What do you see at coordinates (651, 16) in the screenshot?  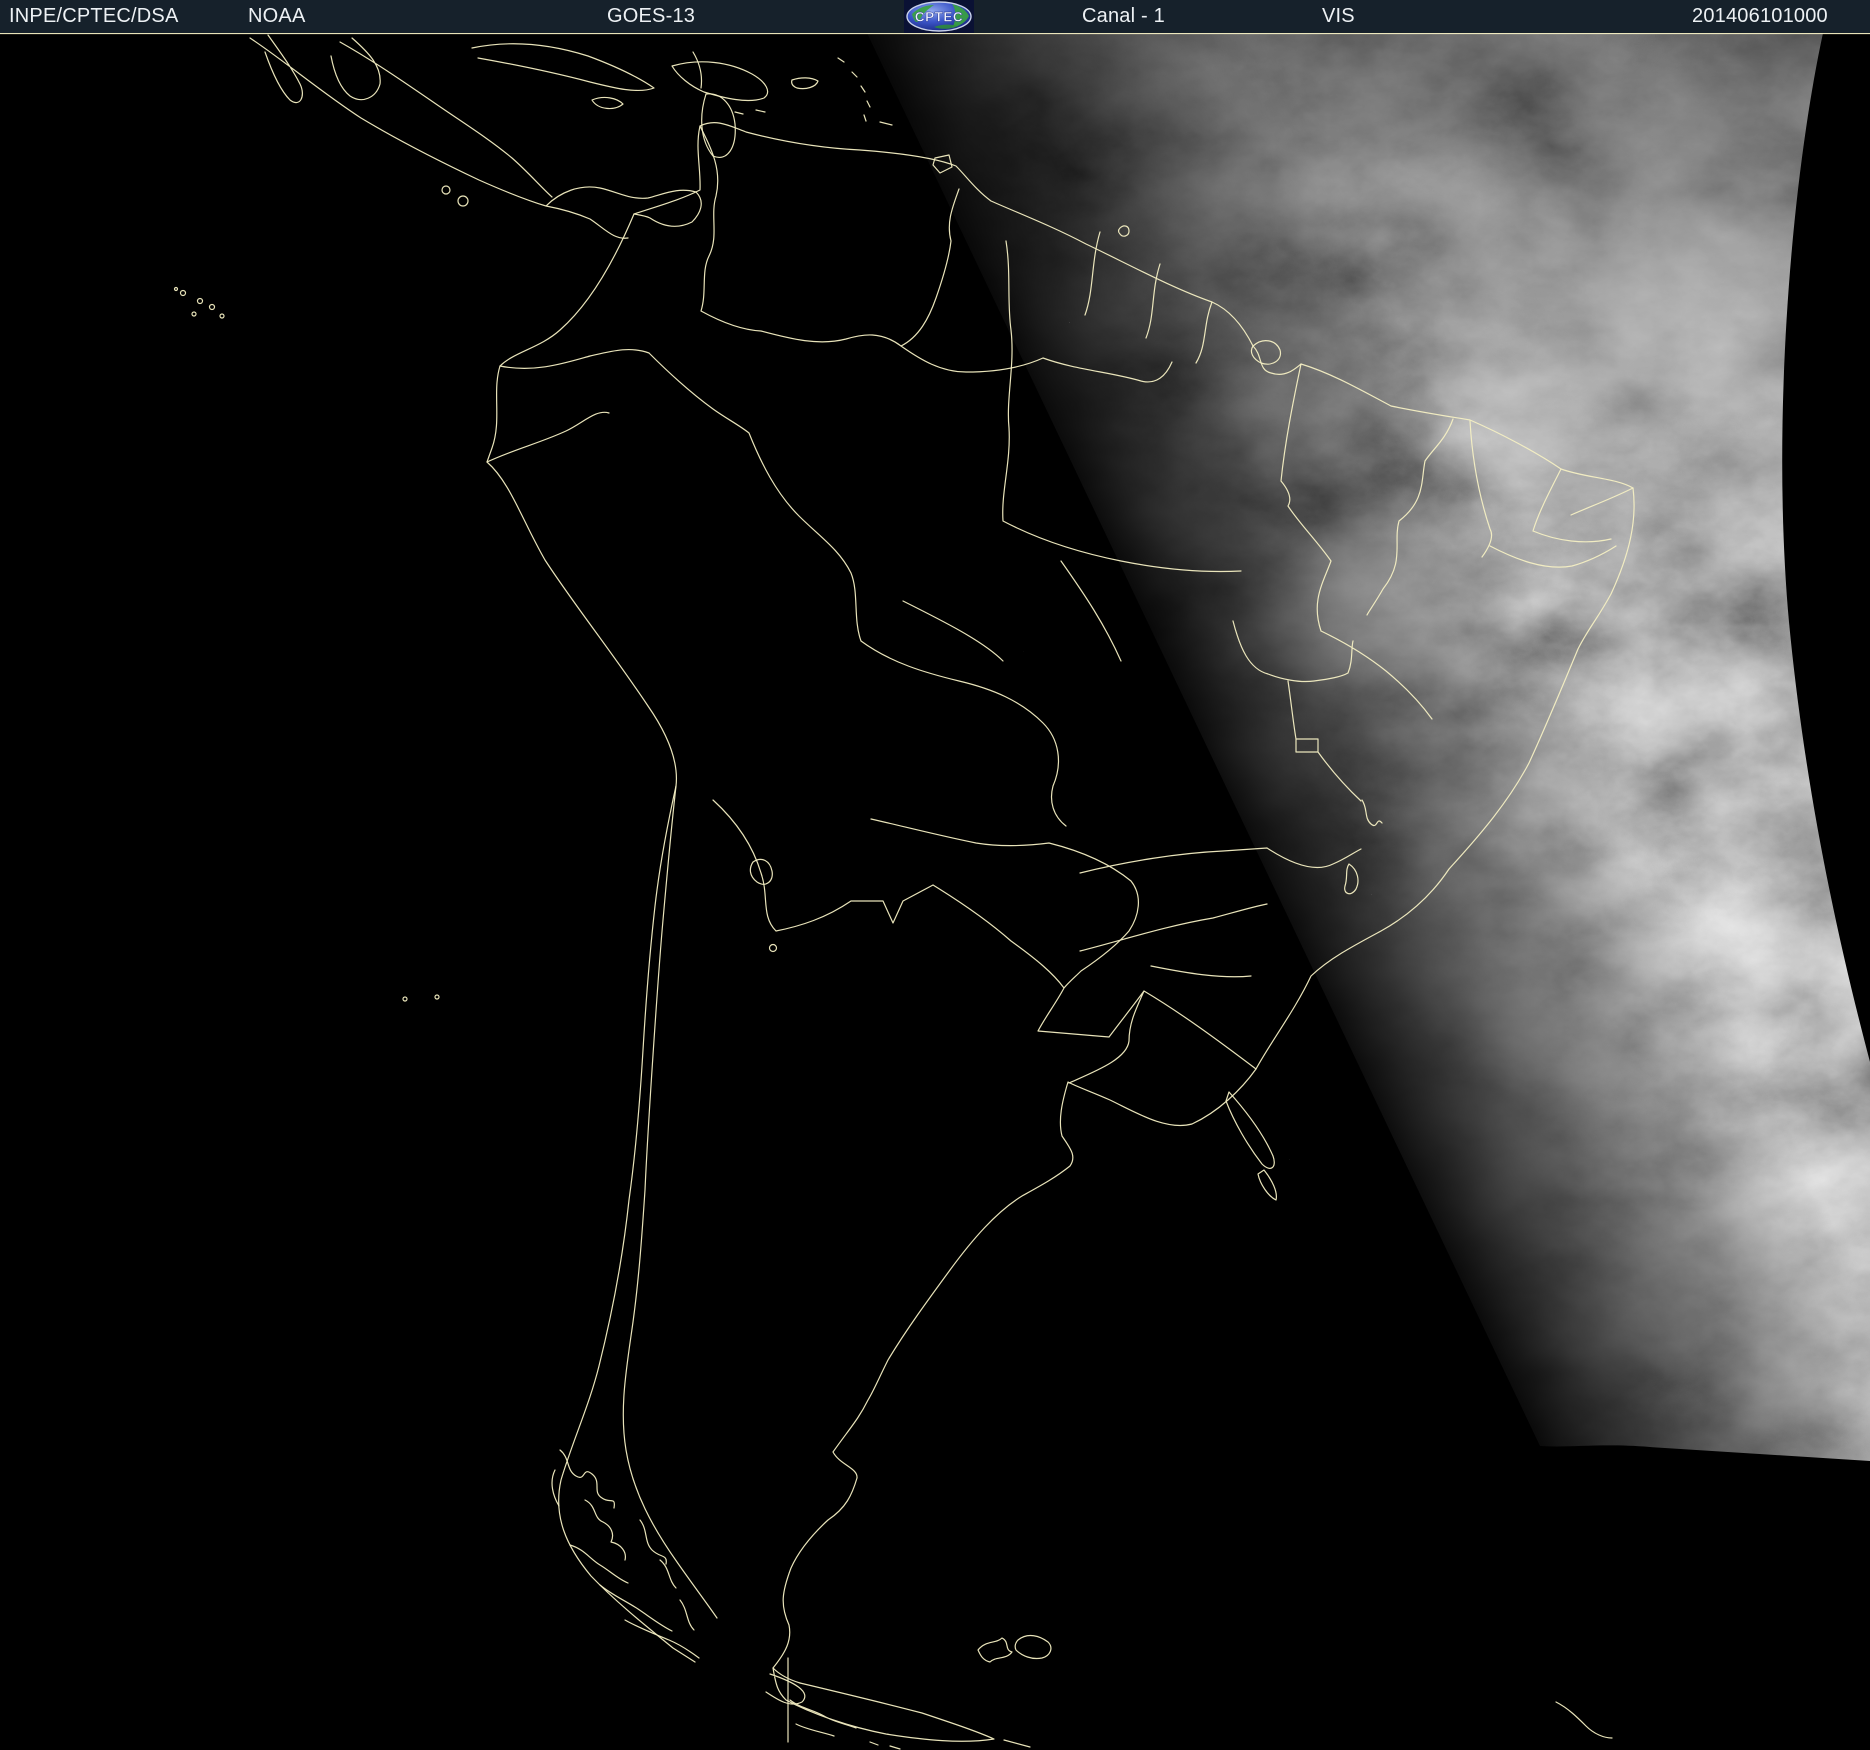 I see `satellite-label: GOES-13` at bounding box center [651, 16].